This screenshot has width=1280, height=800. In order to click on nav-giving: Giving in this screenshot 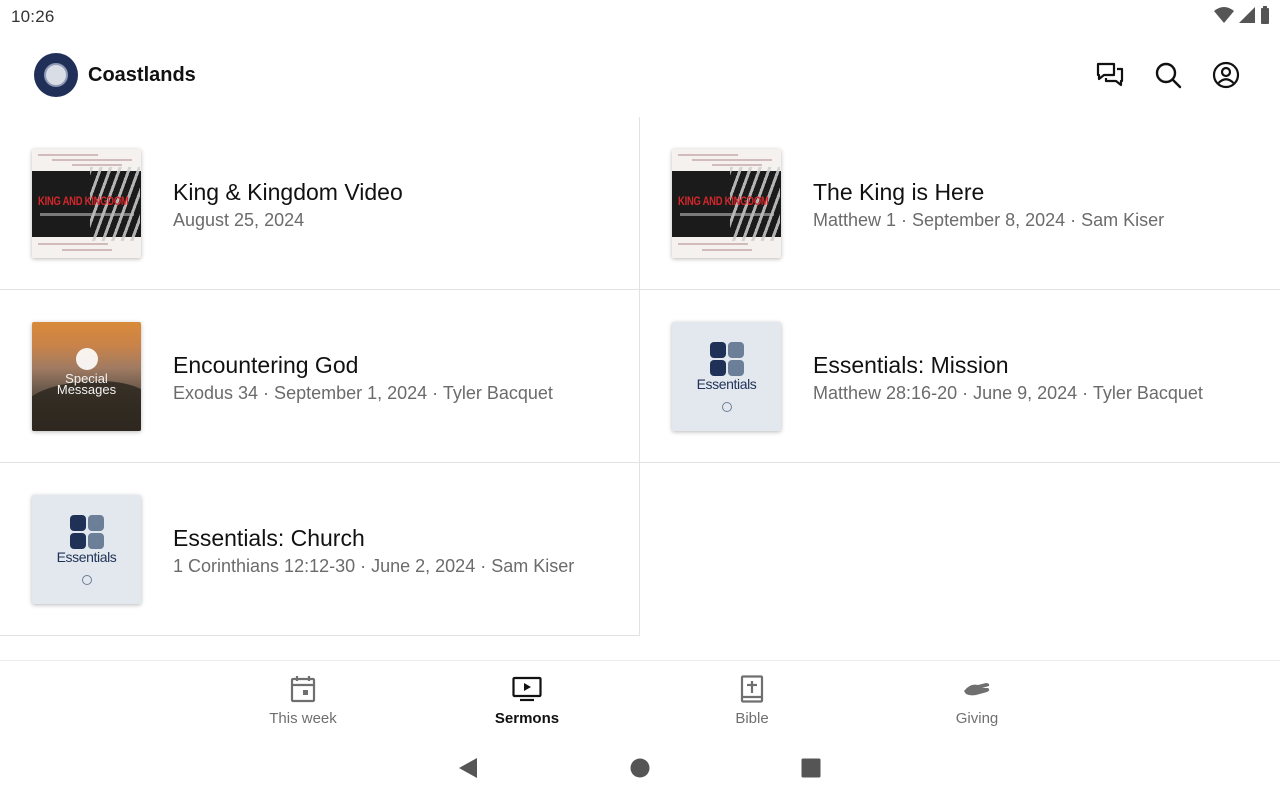, I will do `click(977, 700)`.